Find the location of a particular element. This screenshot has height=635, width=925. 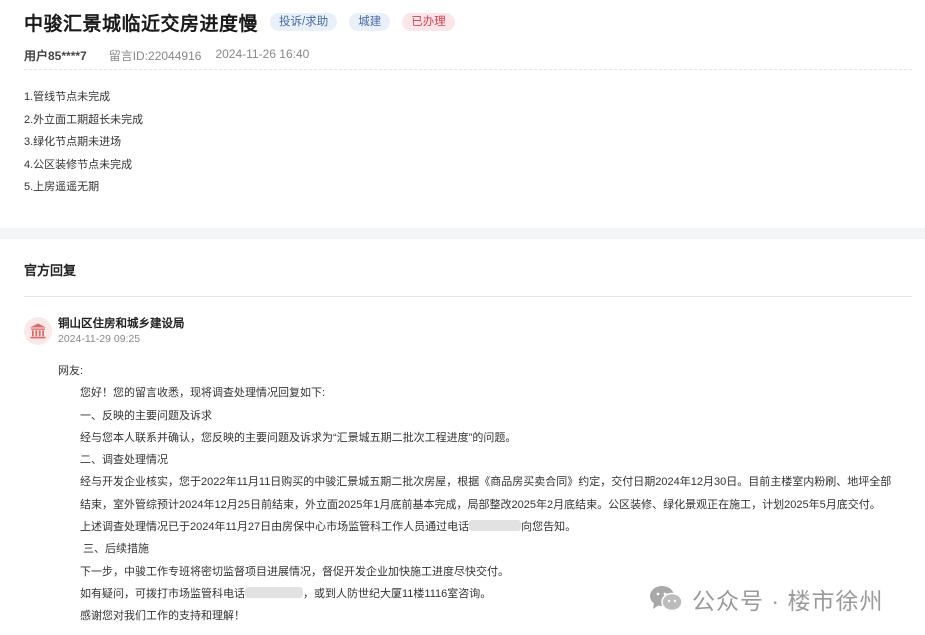

page-title: 中骏汇景城临近交房进度慢 is located at coordinates (141, 24).